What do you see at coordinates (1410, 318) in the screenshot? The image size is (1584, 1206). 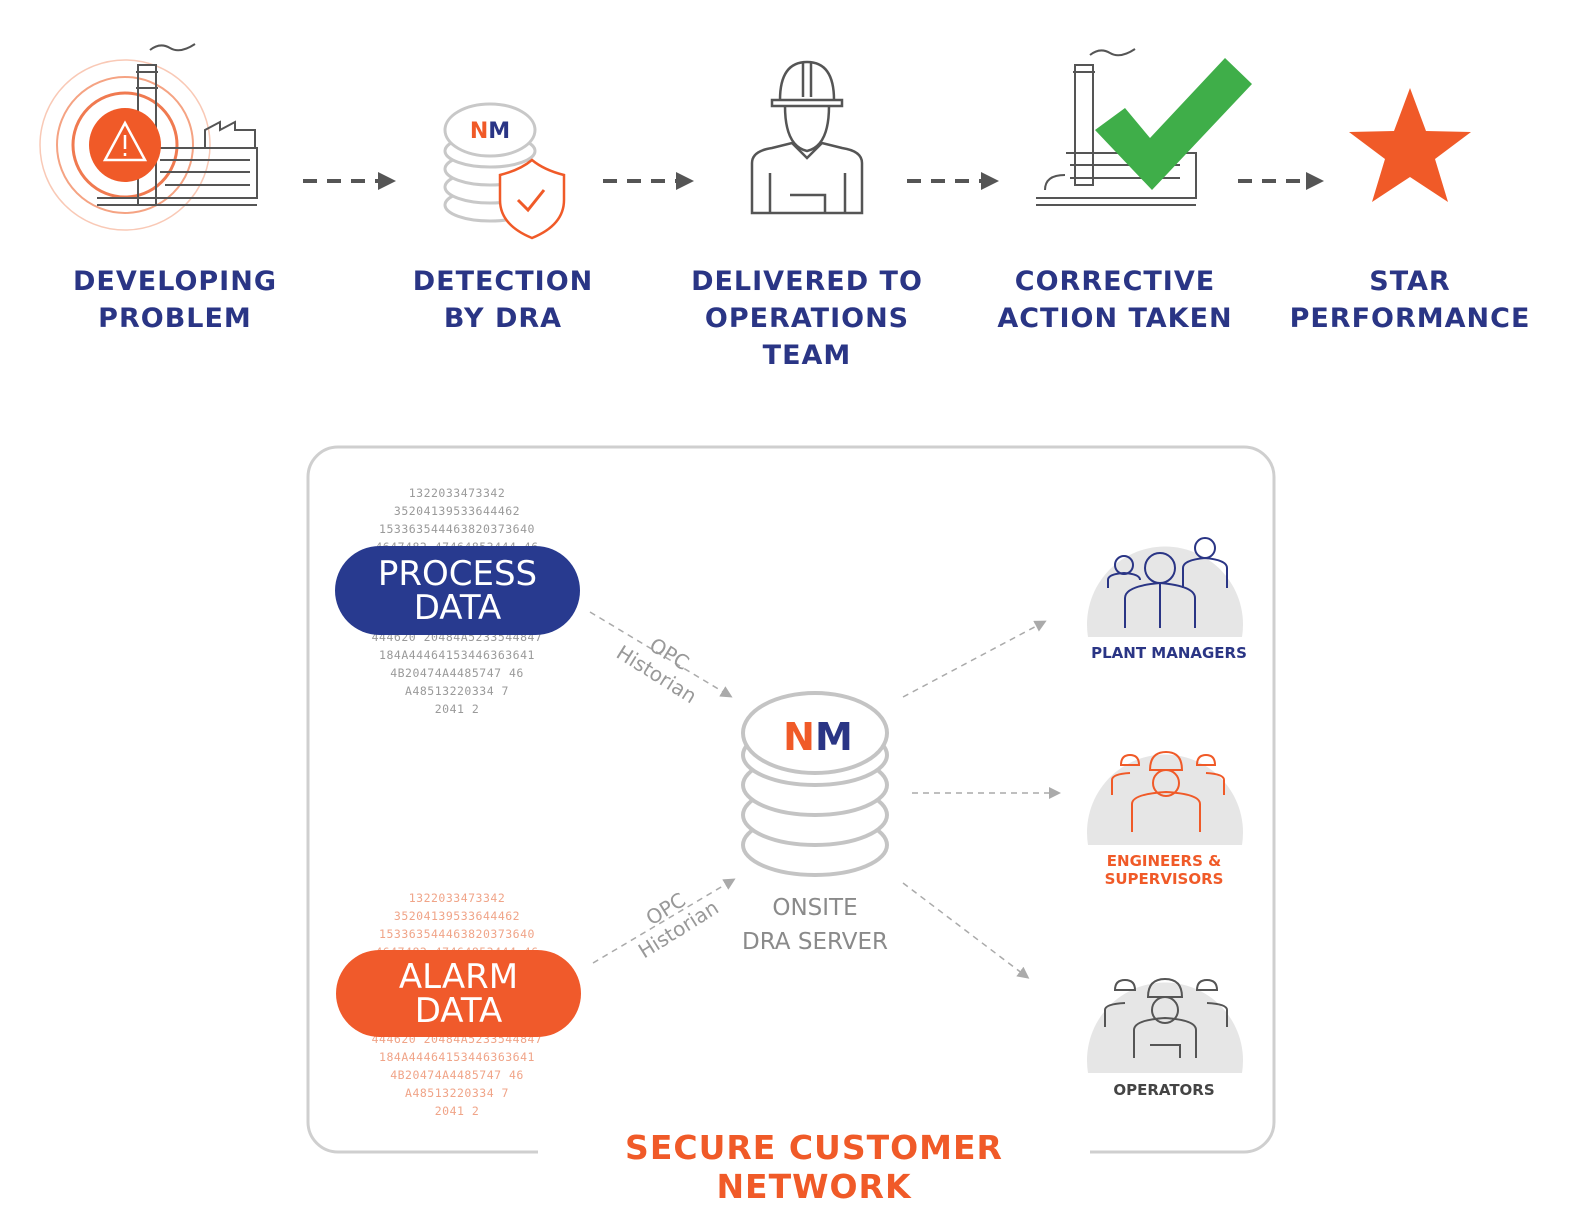 I see `label-line: PERFORMANCE` at bounding box center [1410, 318].